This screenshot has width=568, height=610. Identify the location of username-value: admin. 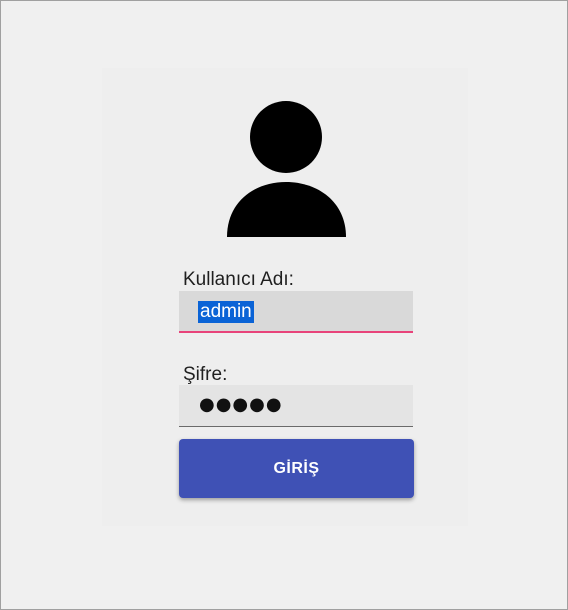
(226, 312).